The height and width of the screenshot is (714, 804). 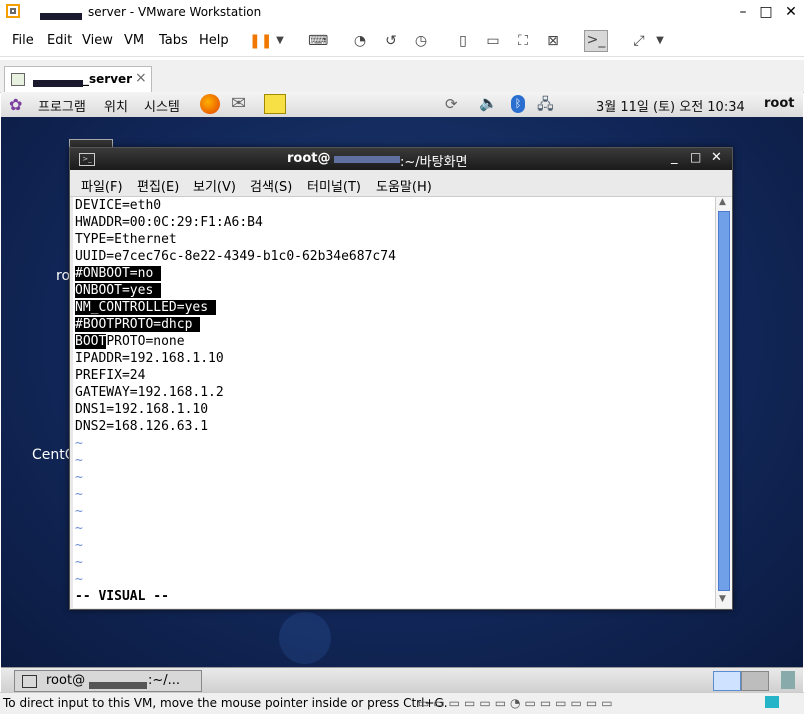 What do you see at coordinates (434, 162) in the screenshot?
I see `terminal-title-path: :~/바탕화면` at bounding box center [434, 162].